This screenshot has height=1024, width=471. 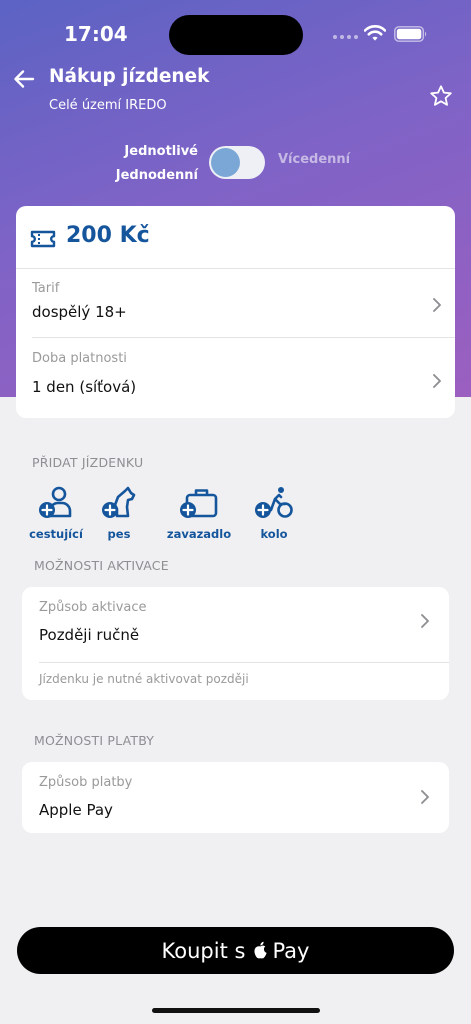 What do you see at coordinates (108, 235) in the screenshot?
I see `ticket-price: 200 Kč` at bounding box center [108, 235].